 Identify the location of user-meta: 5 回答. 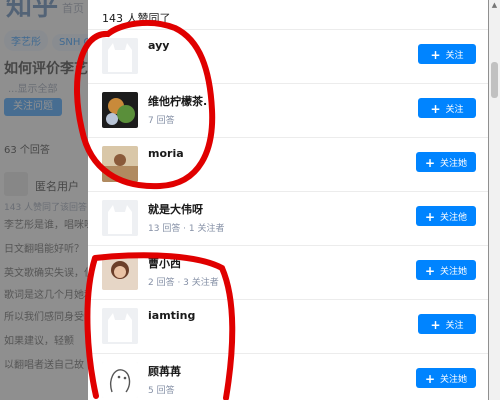
(161, 391).